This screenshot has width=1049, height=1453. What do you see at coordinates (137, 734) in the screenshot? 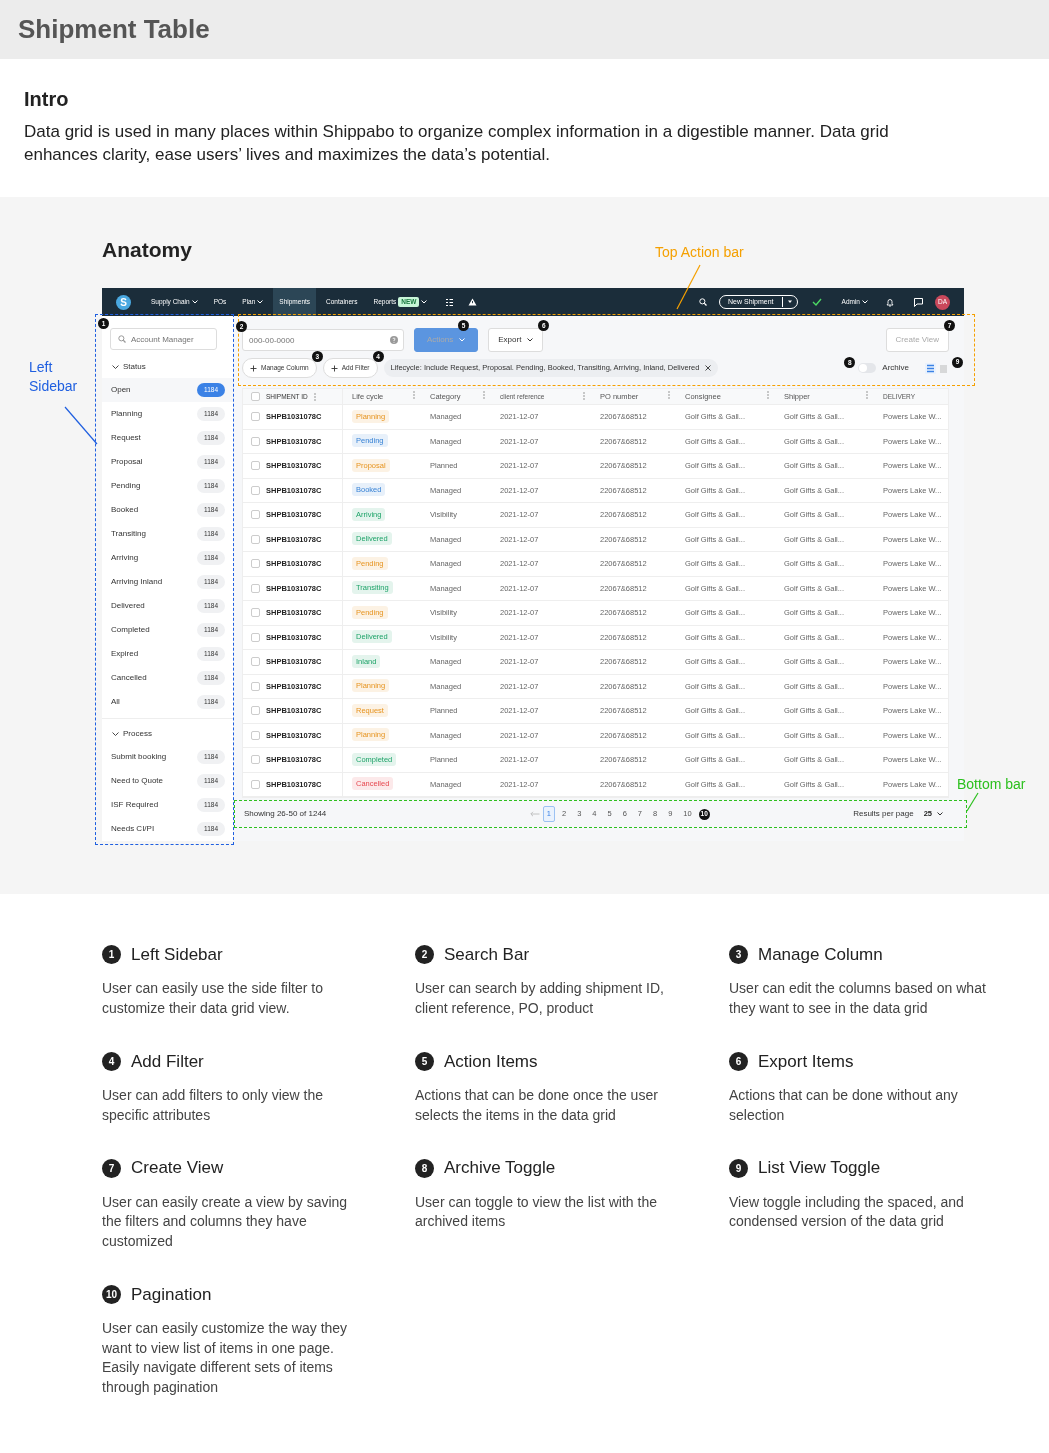
I see `group-heading: Process` at bounding box center [137, 734].